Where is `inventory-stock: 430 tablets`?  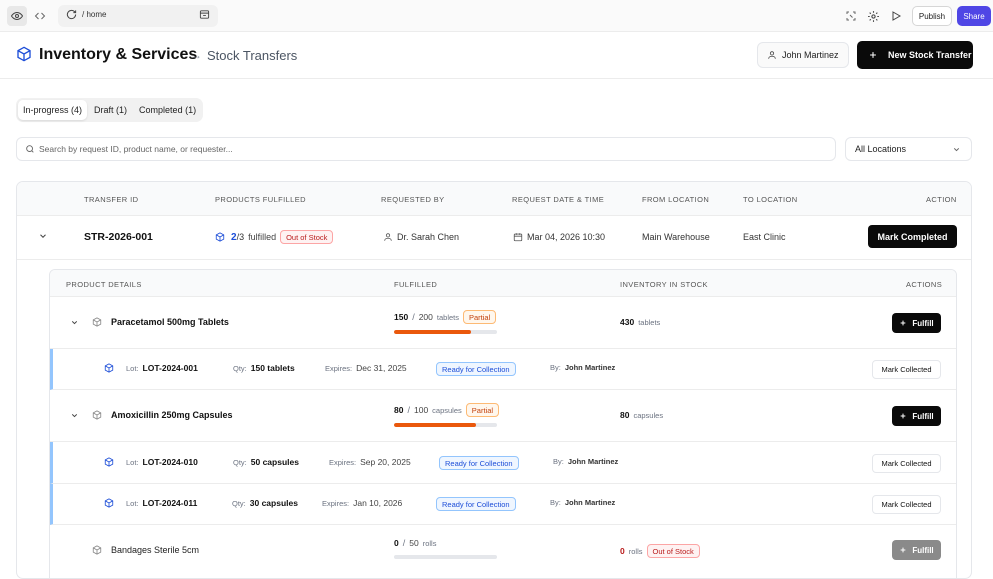 inventory-stock: 430 tablets is located at coordinates (640, 322).